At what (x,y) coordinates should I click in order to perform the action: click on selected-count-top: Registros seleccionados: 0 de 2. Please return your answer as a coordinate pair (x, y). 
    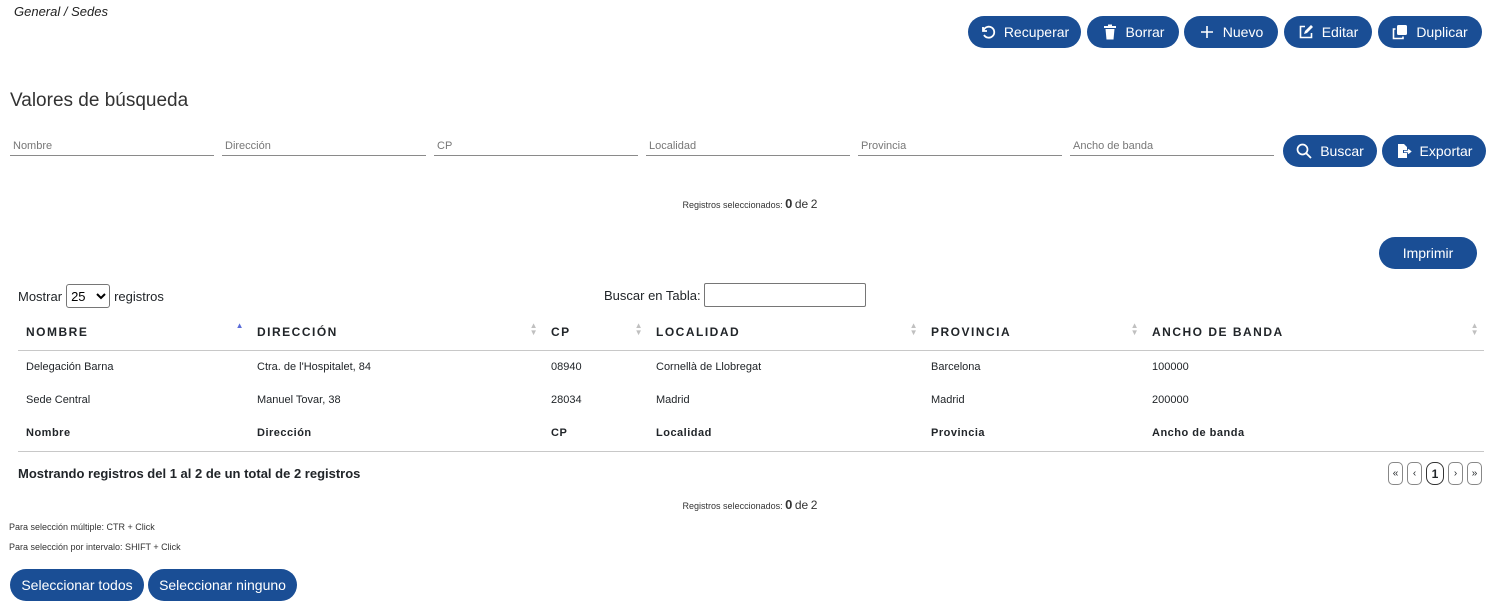
    Looking at the image, I should click on (750, 203).